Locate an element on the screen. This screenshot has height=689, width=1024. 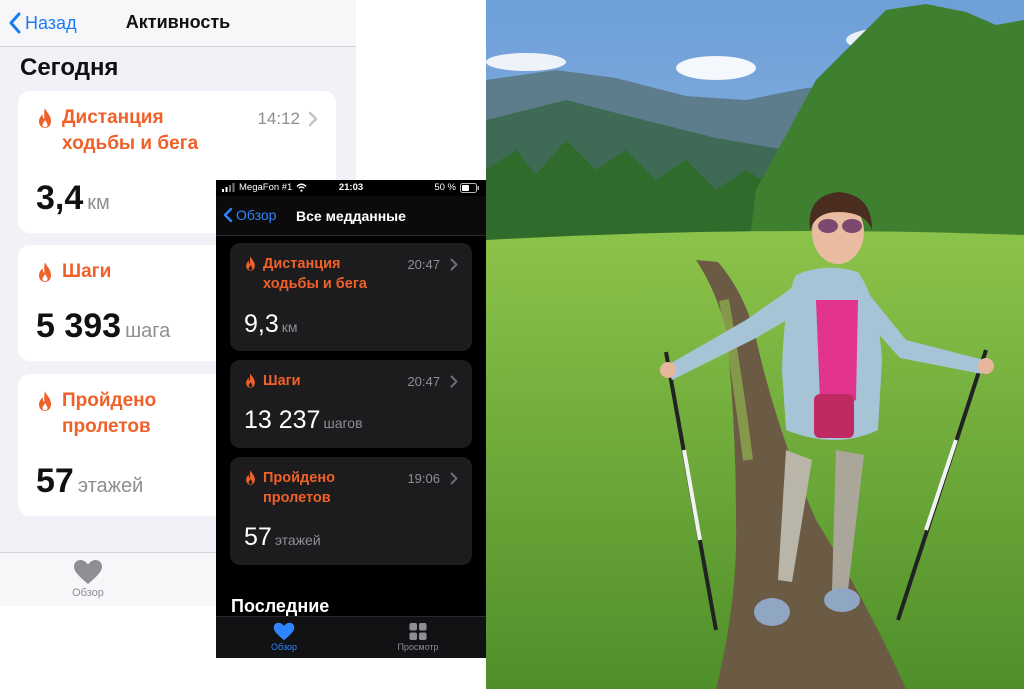
card-time: 14:12 is located at coordinates (278, 118).